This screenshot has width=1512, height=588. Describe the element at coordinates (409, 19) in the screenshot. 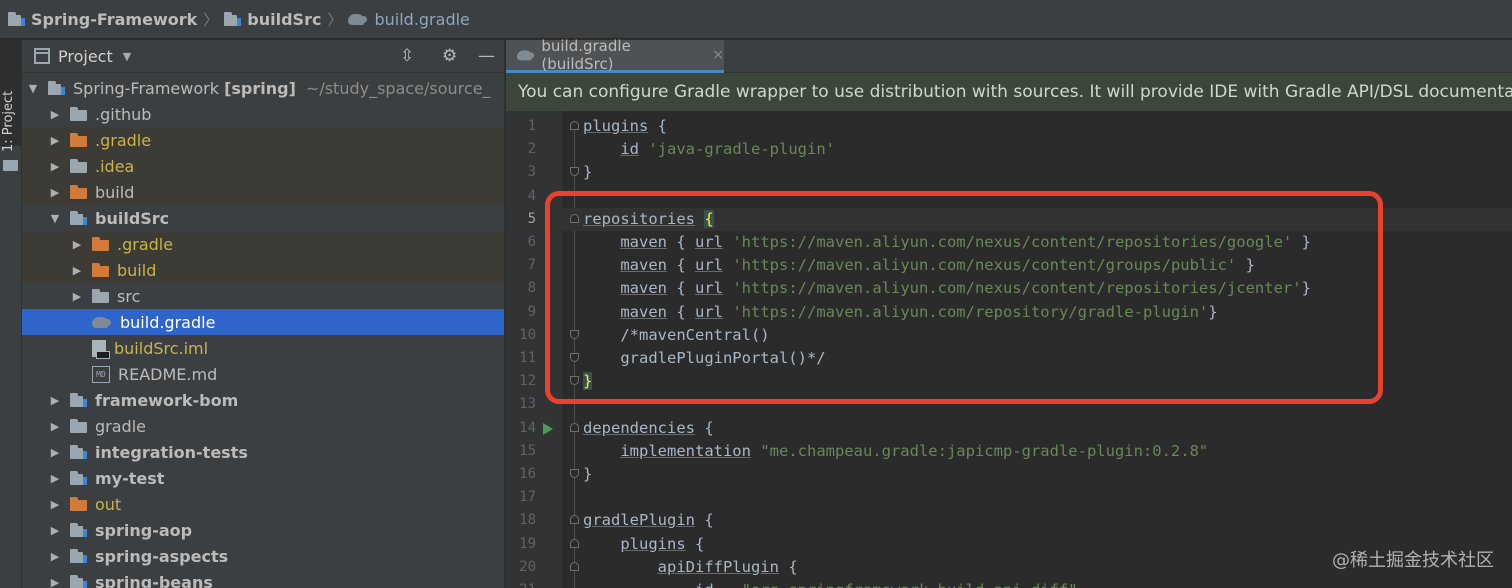

I see `breadcrumb-file: build.gradle` at that location.